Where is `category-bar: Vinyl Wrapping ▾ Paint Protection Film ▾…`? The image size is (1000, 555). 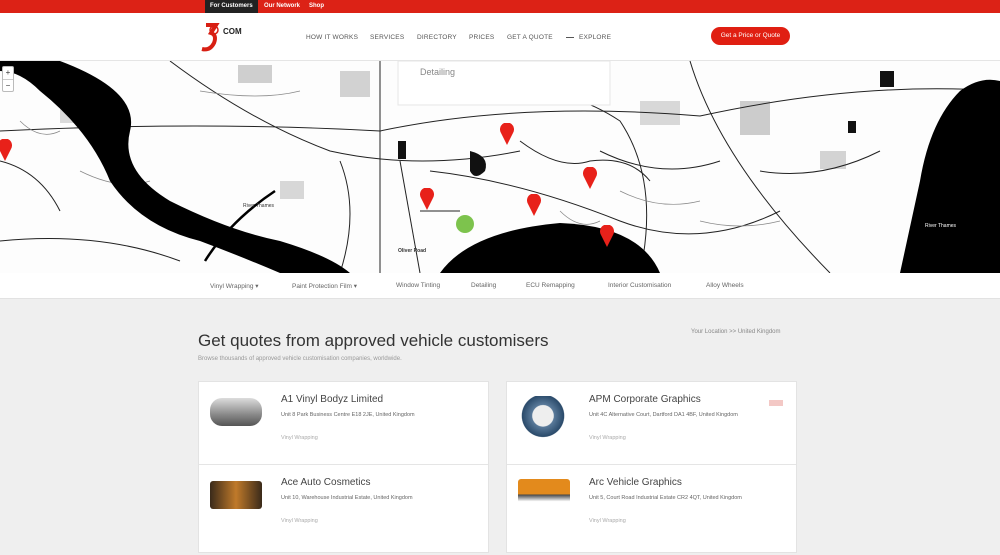
category-bar: Vinyl Wrapping ▾ Paint Protection Film ▾… is located at coordinates (500, 286).